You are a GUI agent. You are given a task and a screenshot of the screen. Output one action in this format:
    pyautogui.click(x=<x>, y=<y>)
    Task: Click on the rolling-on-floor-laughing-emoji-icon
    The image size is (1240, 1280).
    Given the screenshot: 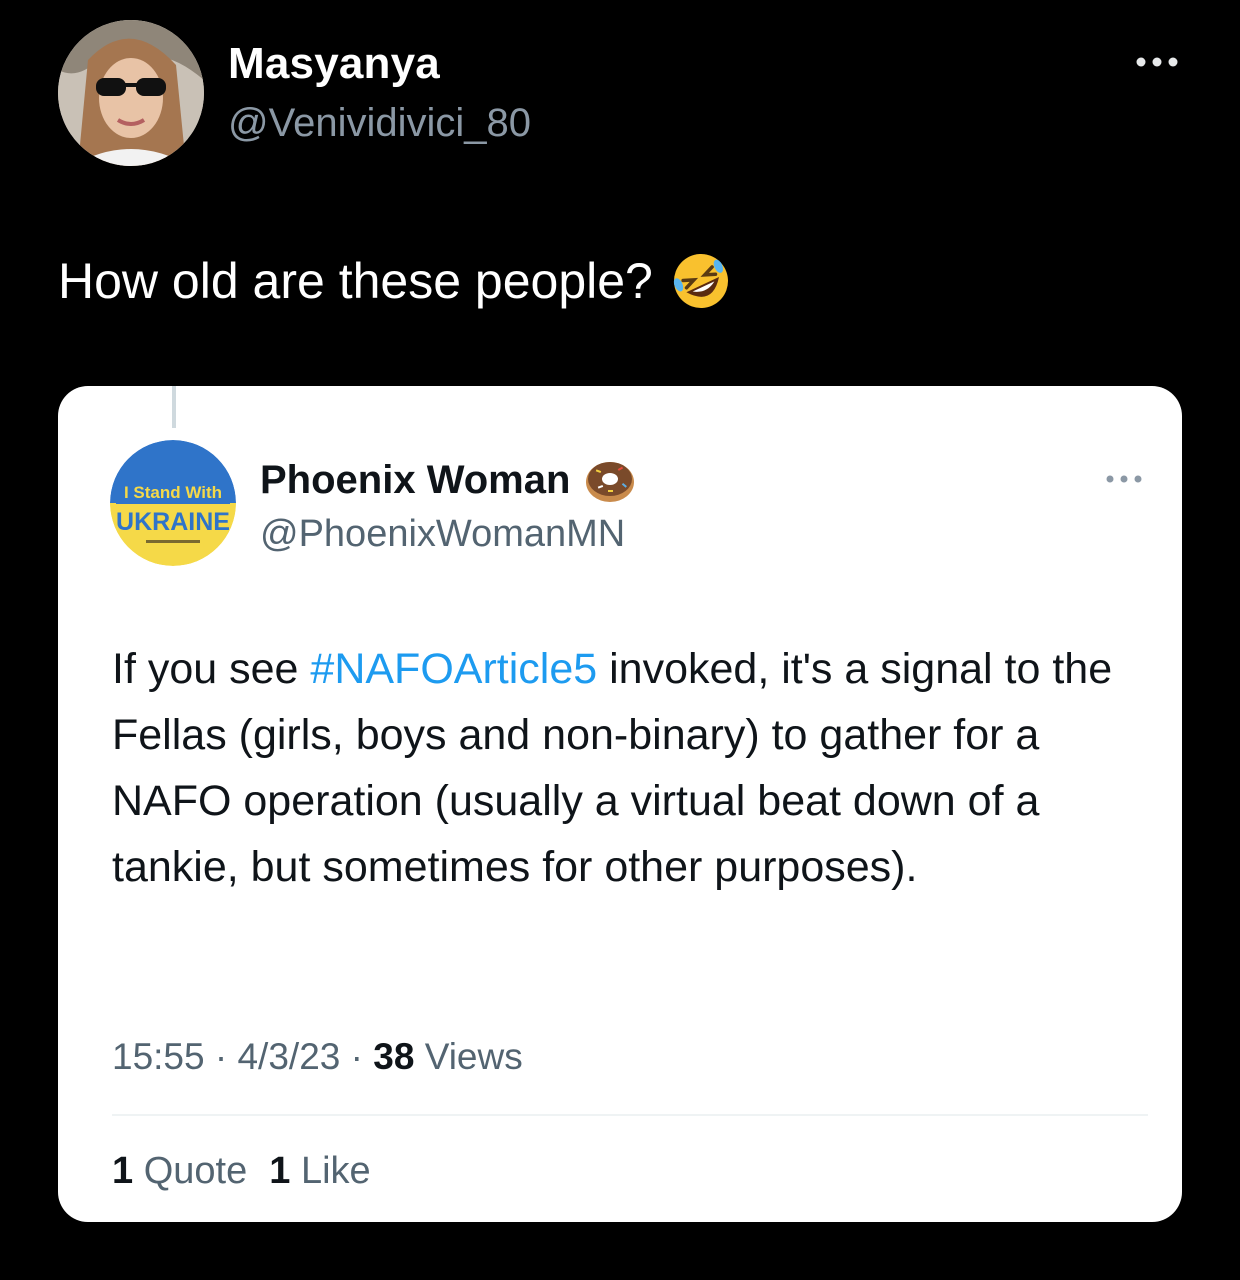 What is the action you would take?
    pyautogui.click(x=700, y=281)
    